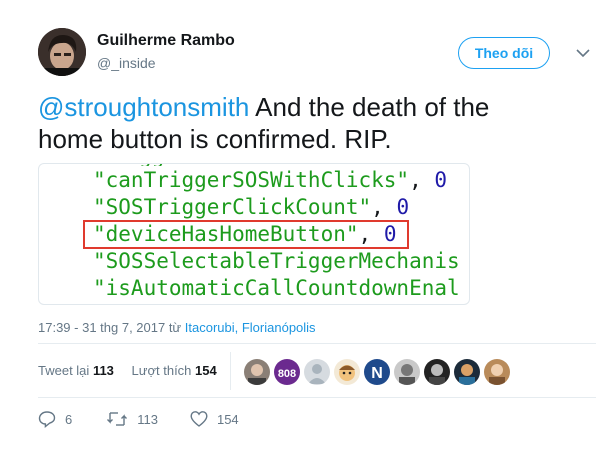 The width and height of the screenshot is (605, 451). I want to click on author-handle: @_inside, so click(126, 63).